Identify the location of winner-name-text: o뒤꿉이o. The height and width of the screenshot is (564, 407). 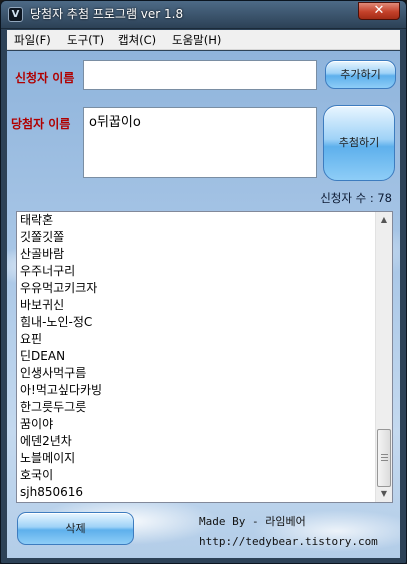
(115, 122).